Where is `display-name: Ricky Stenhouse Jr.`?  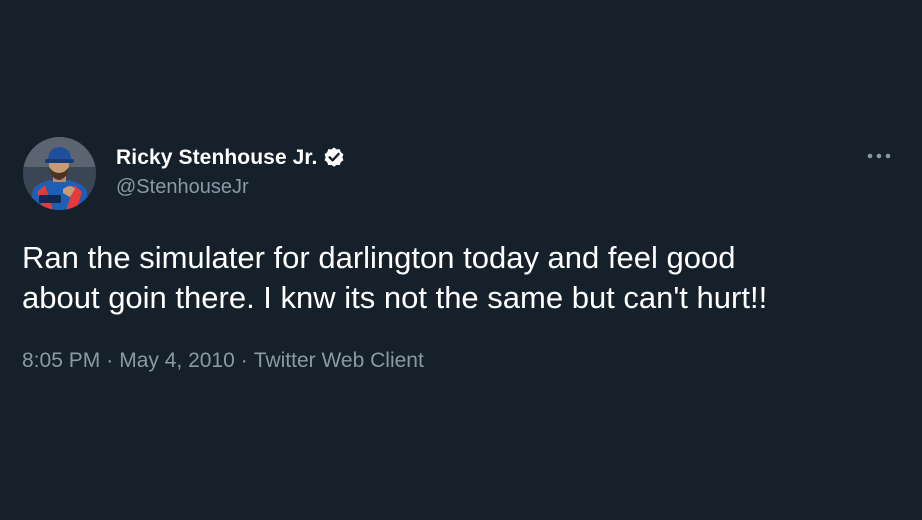
display-name: Ricky Stenhouse Jr. is located at coordinates (216, 157).